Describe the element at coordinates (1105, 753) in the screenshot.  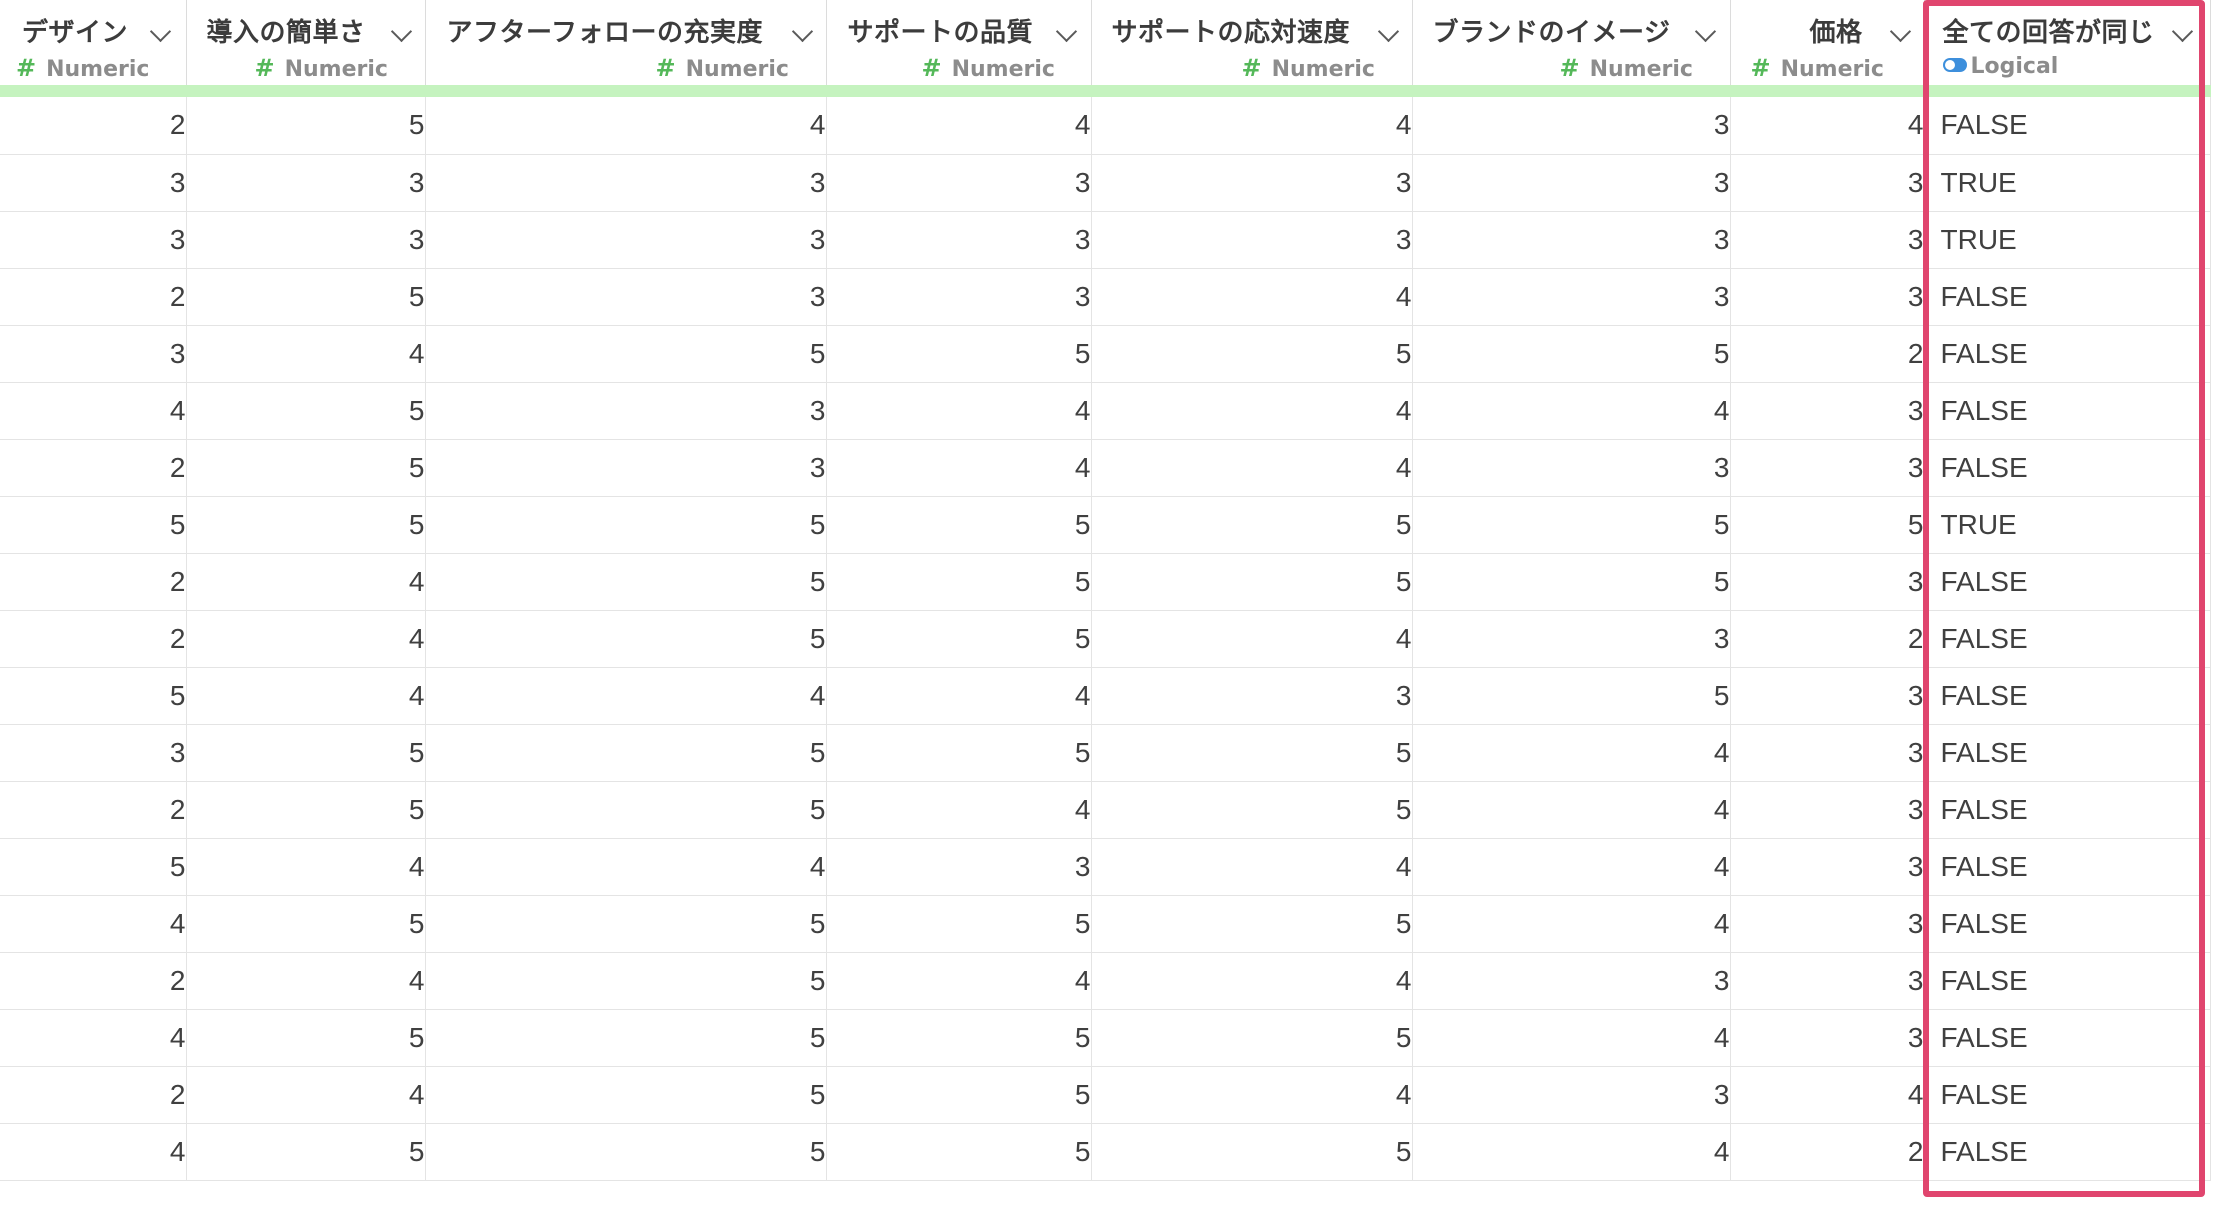
I see `table-row: 3 5 5 5 5 4 3 FALSE` at that location.